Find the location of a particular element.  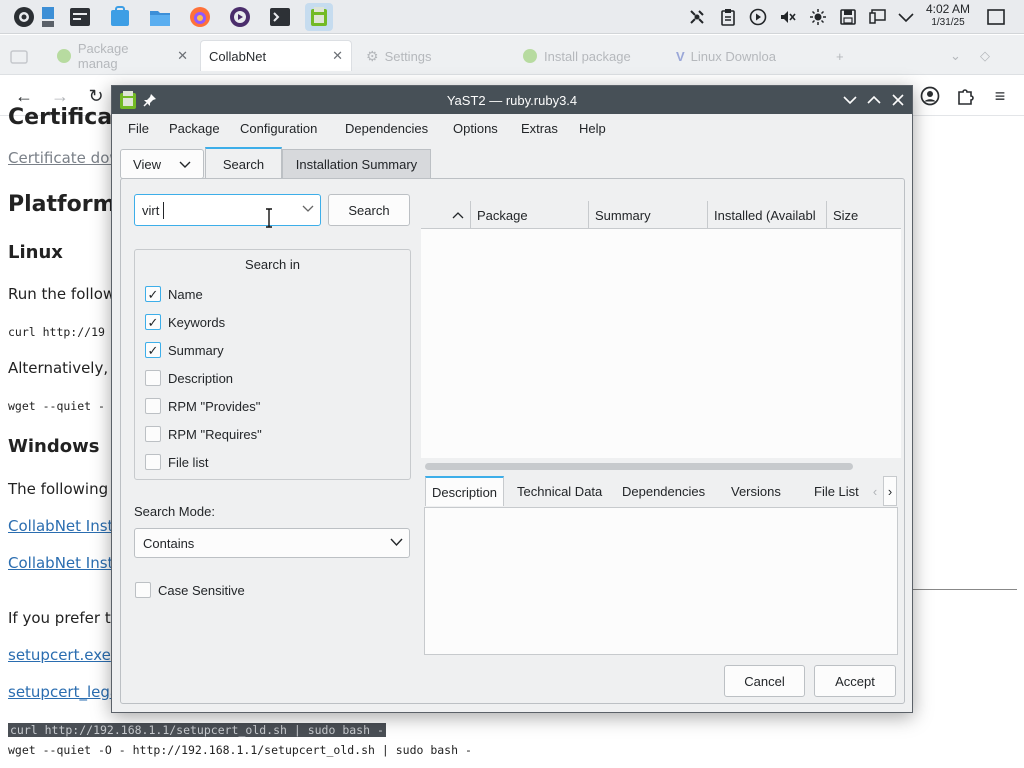

tab-versions: Versions is located at coordinates (756, 491).